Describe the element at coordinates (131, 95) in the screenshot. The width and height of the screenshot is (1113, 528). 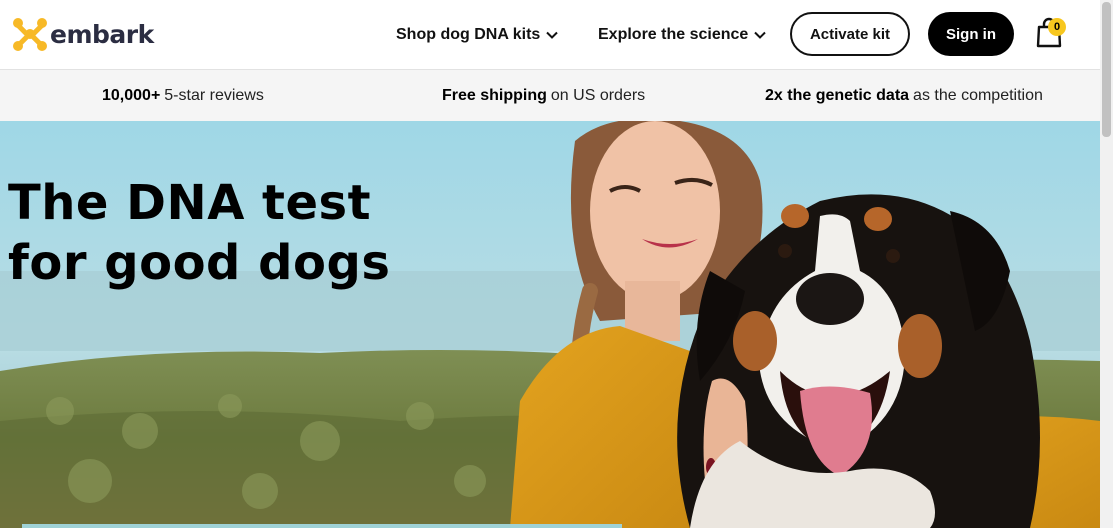
I see `promo-reviews-bold: 10,000+` at that location.